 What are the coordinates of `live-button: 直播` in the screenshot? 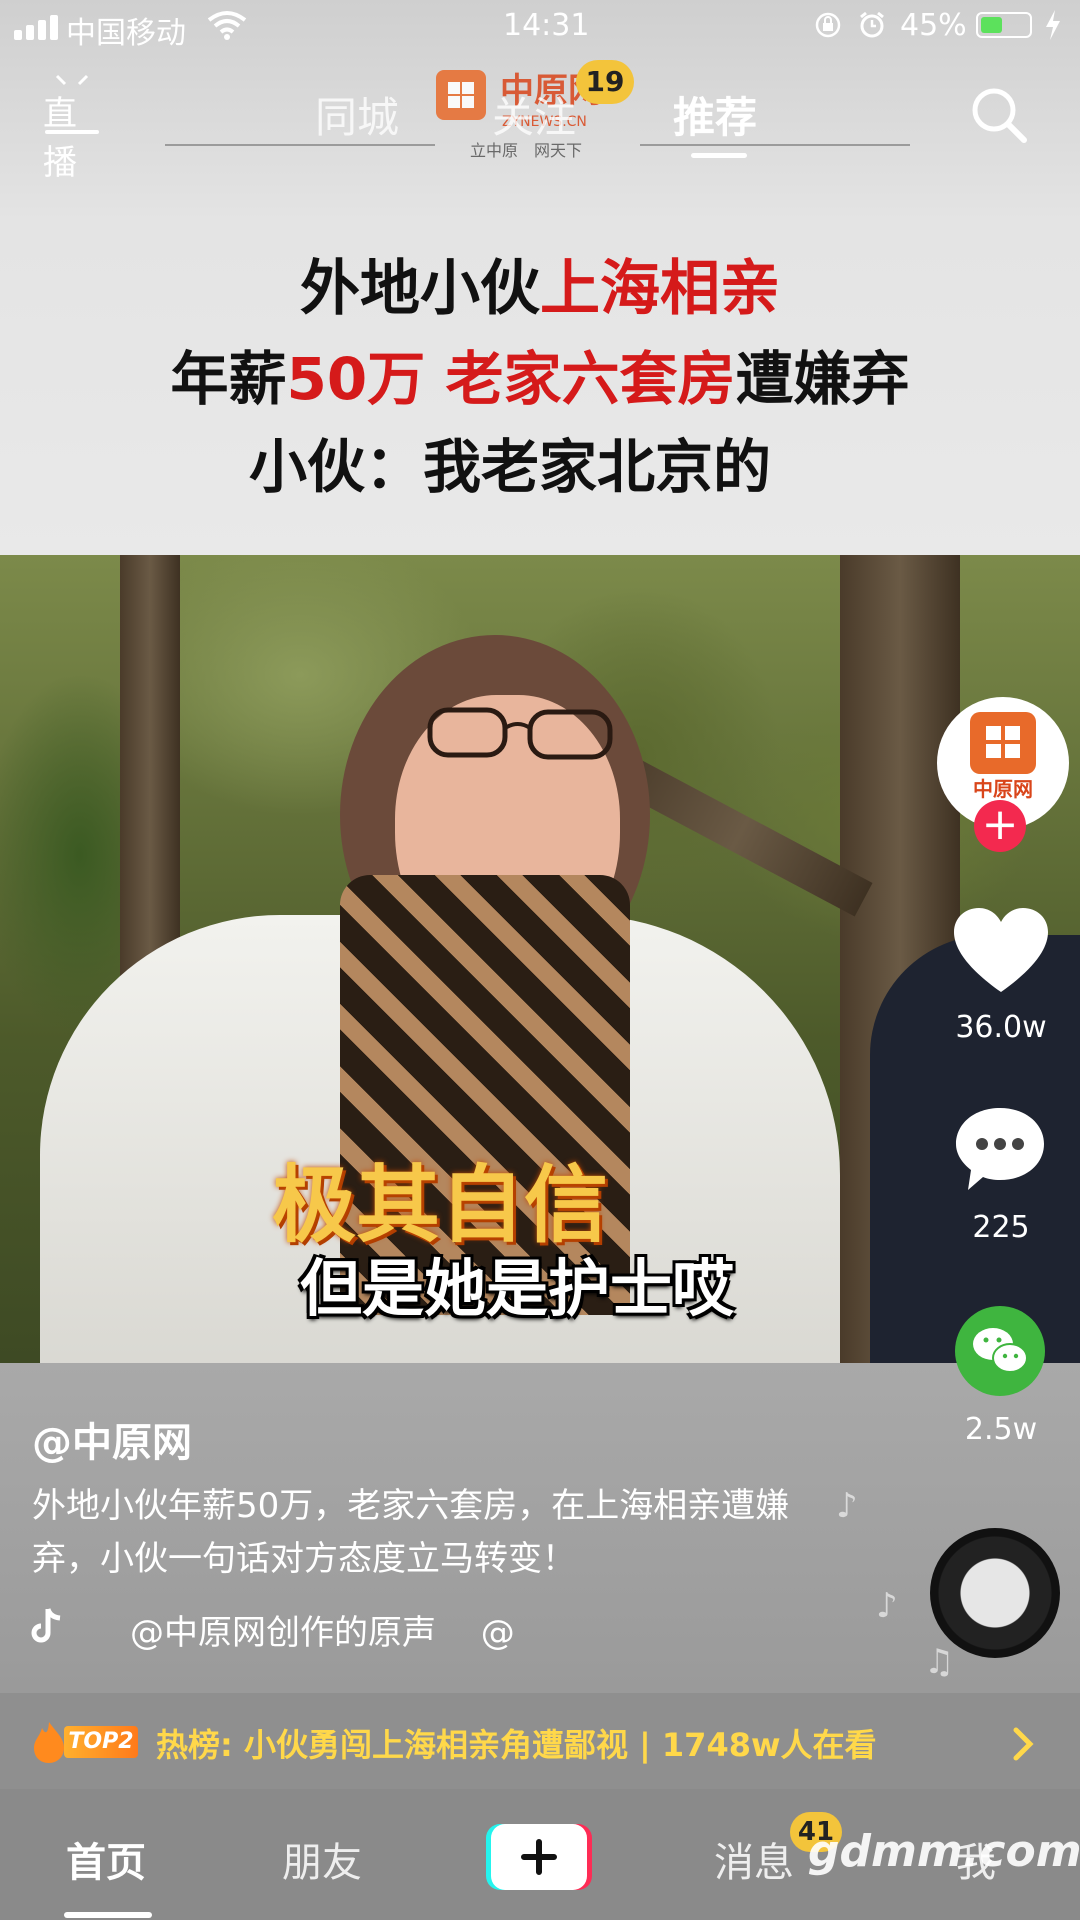 It's located at (72, 127).